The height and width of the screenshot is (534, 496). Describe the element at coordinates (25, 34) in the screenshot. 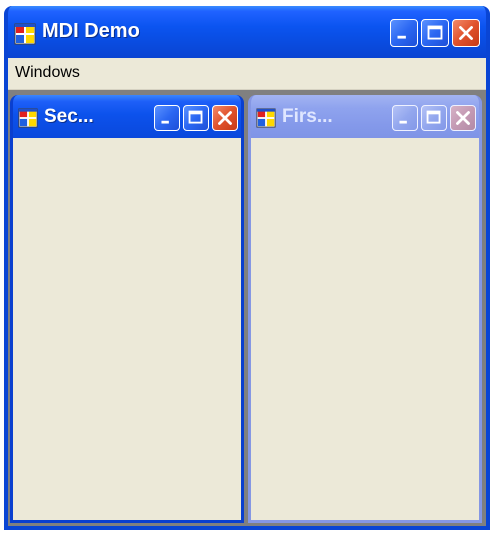

I see `mdi-app-icon` at that location.